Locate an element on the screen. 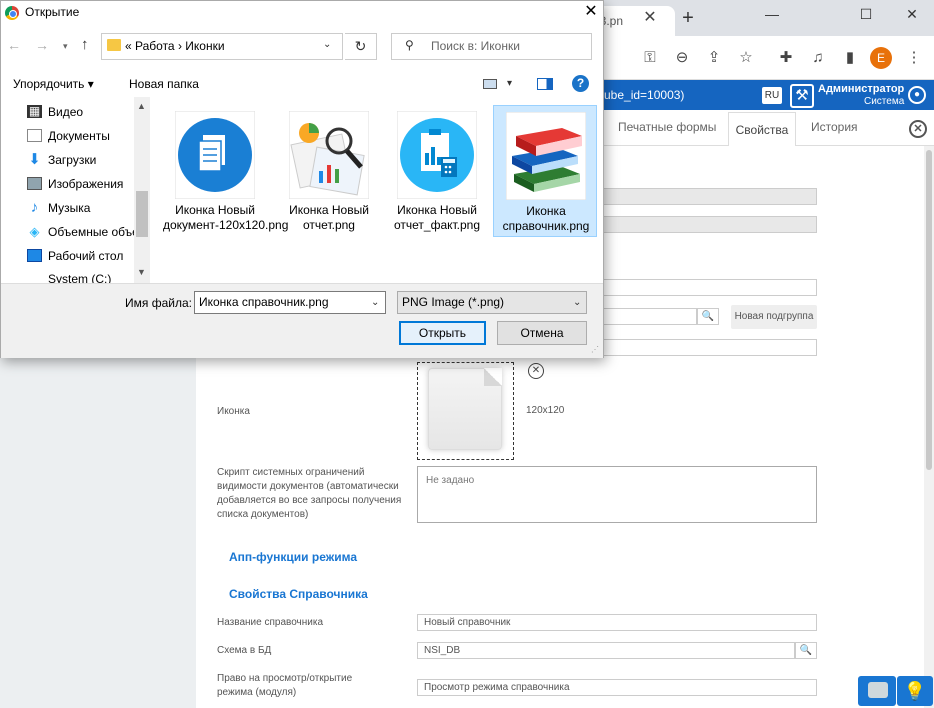  tab-close-icon: ✕ is located at coordinates (650, 18).